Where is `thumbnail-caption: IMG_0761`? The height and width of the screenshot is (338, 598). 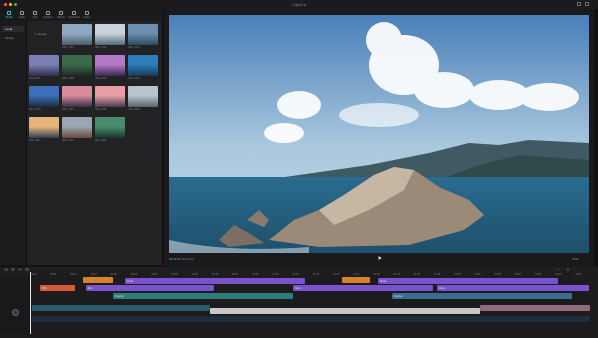 thumbnail-caption: IMG_0761 is located at coordinates (35, 78).